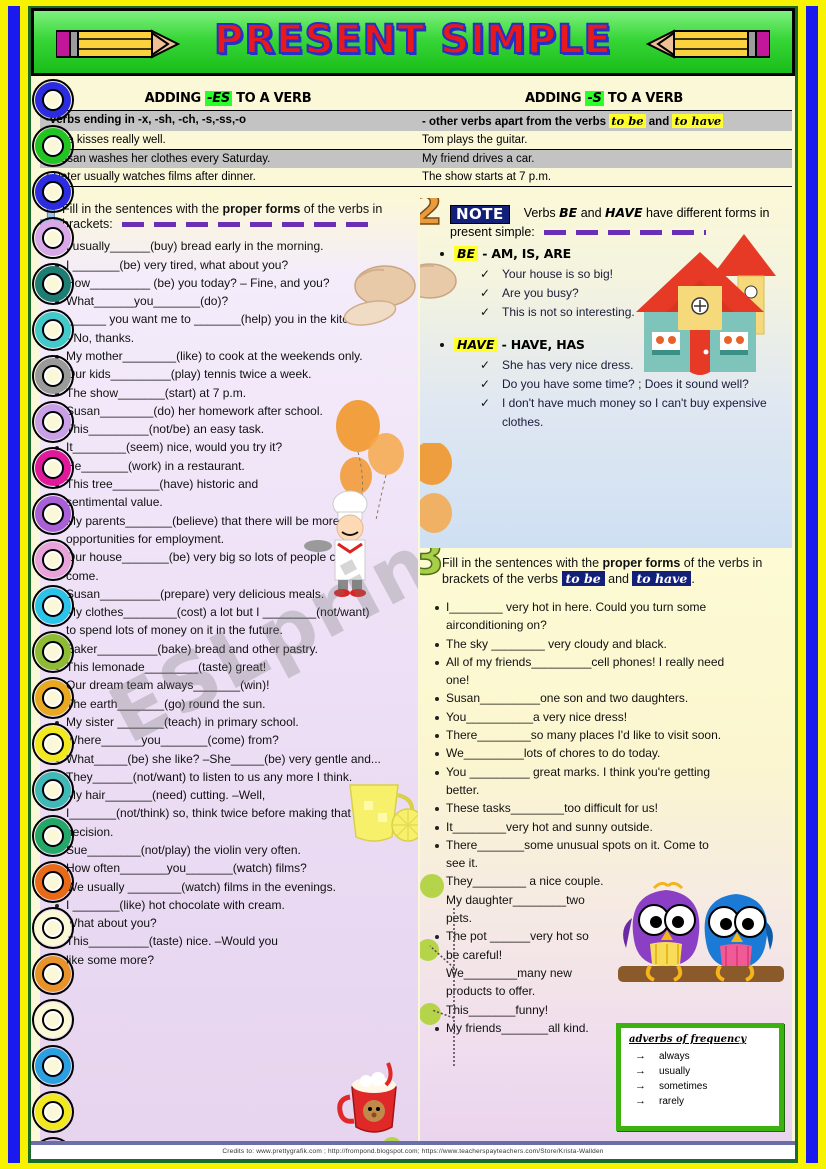 The height and width of the screenshot is (1169, 826). What do you see at coordinates (432, 566) in the screenshot?
I see `exercise-number-3: 3` at bounding box center [432, 566].